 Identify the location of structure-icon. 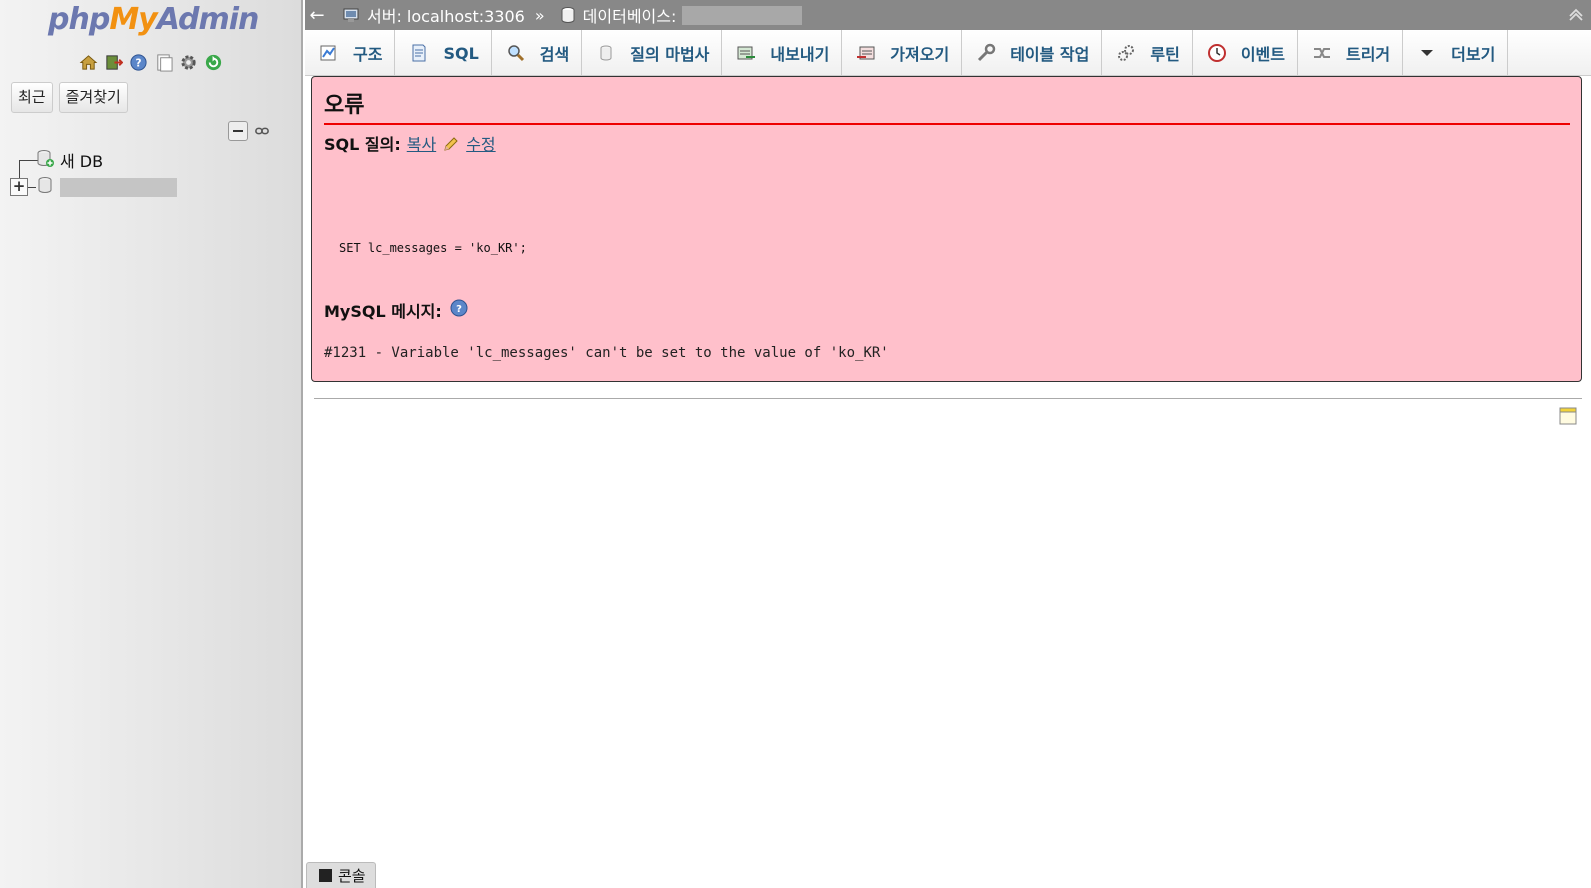
(328, 53).